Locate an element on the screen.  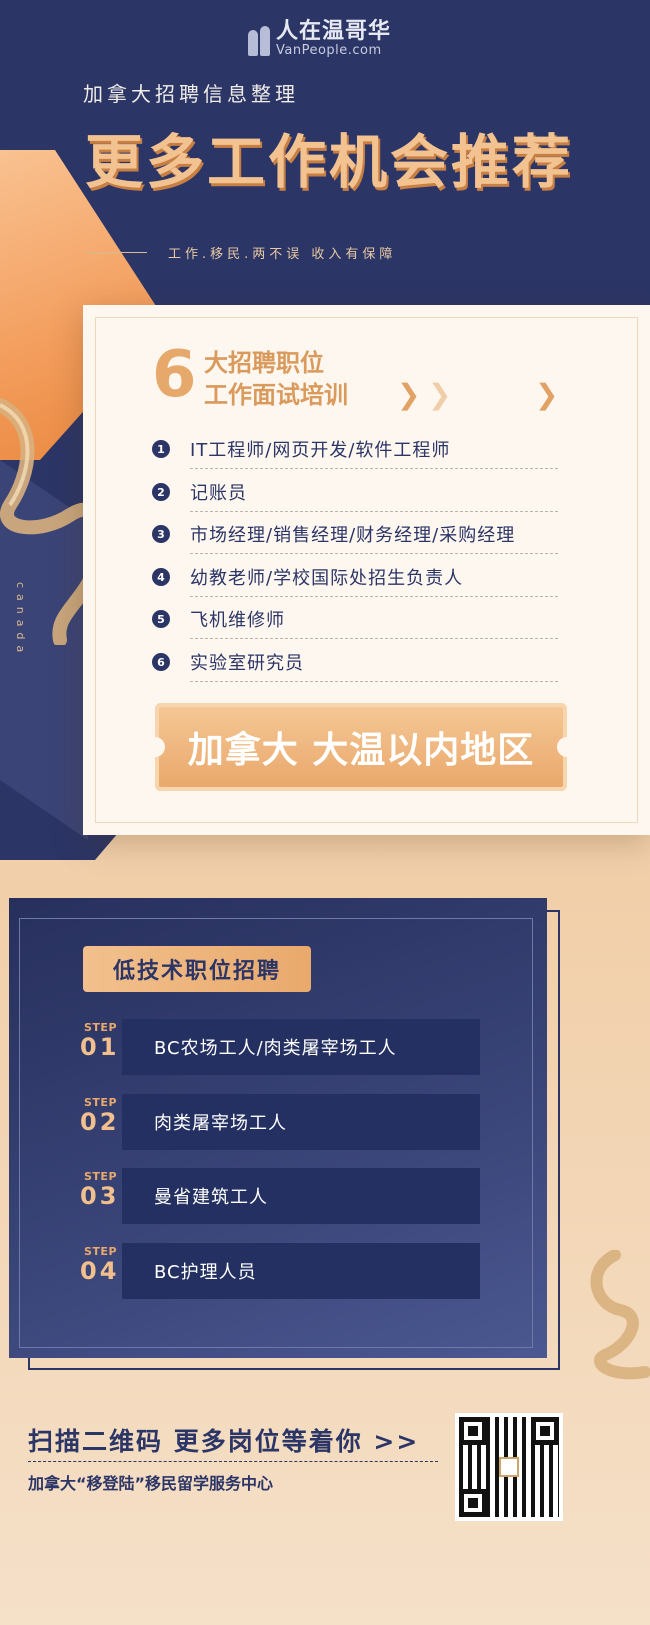
job-item: 2 记账员 is located at coordinates (355, 492).